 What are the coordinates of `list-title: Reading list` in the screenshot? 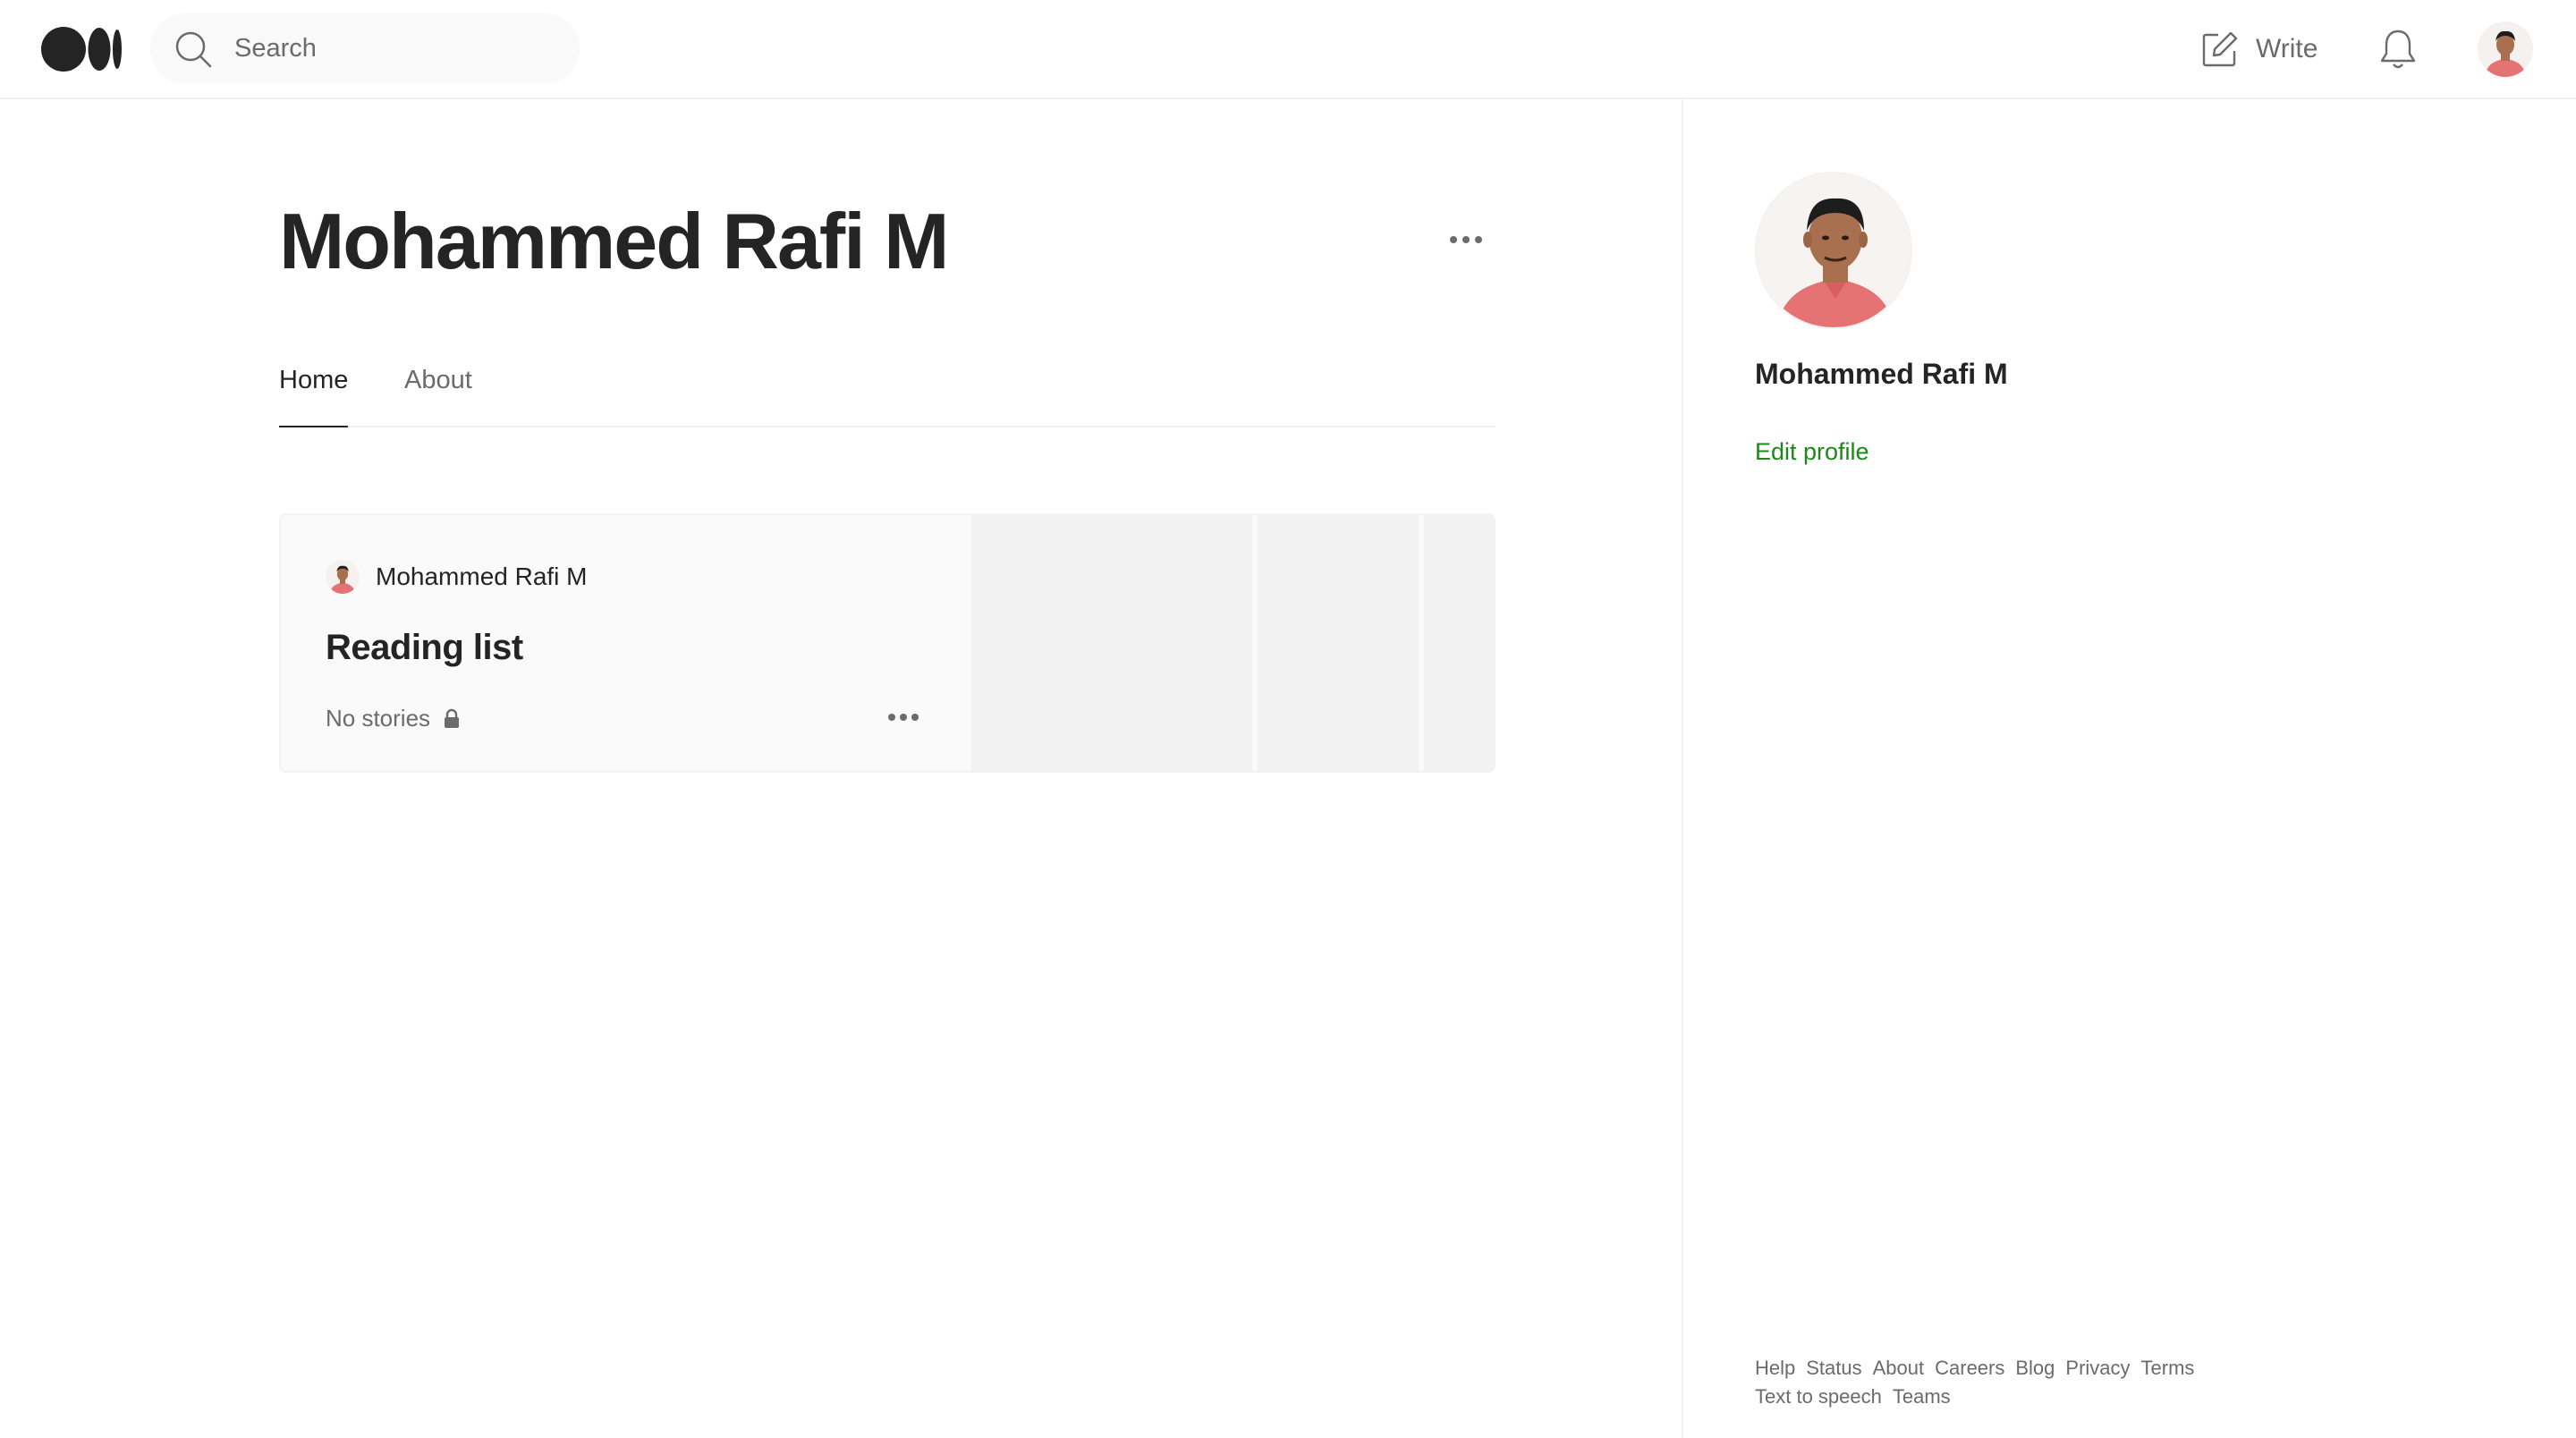 It's located at (424, 648).